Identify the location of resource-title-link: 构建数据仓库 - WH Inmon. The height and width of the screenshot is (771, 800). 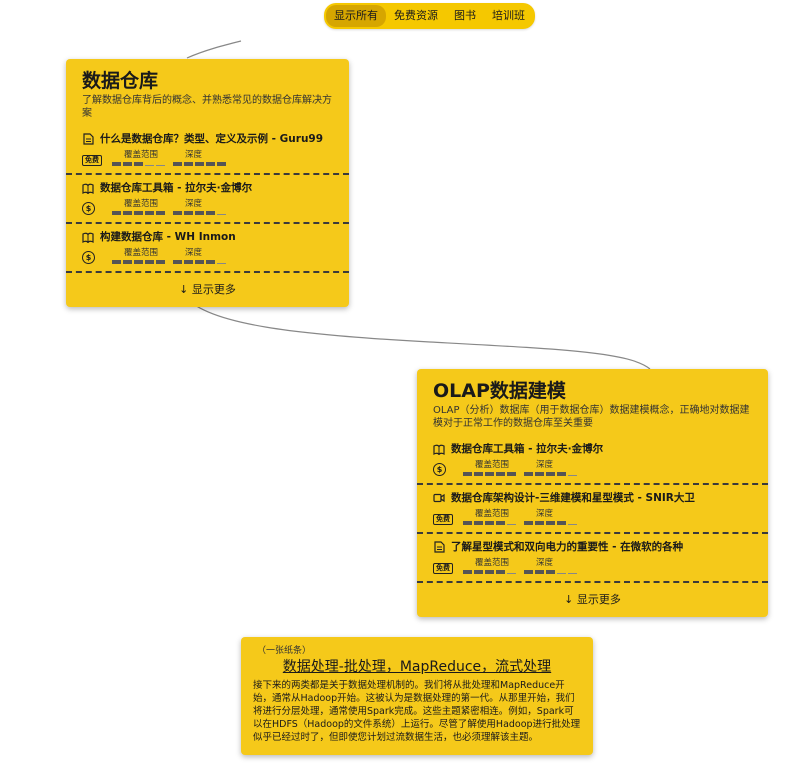
(168, 237).